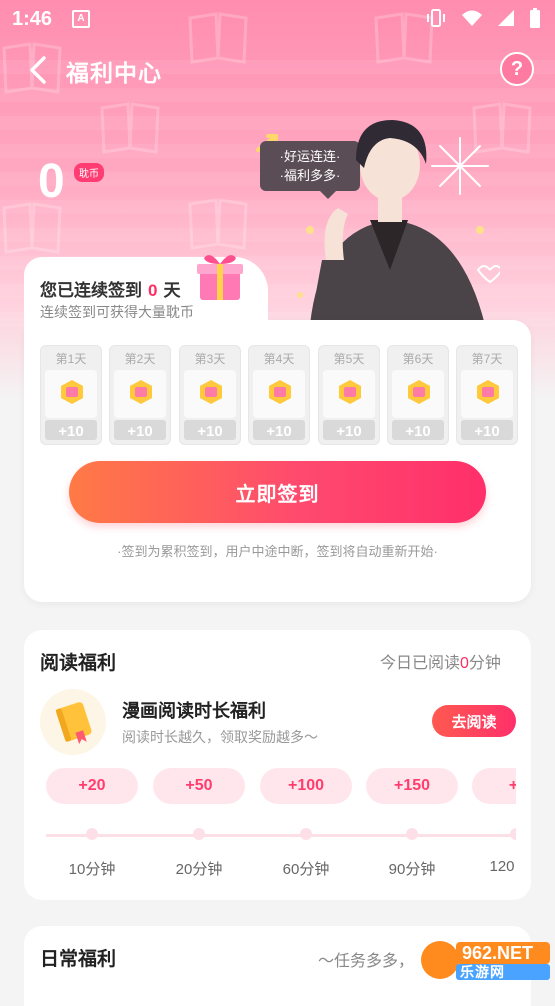  What do you see at coordinates (153, 290) in the screenshot?
I see `streak-days: 0` at bounding box center [153, 290].